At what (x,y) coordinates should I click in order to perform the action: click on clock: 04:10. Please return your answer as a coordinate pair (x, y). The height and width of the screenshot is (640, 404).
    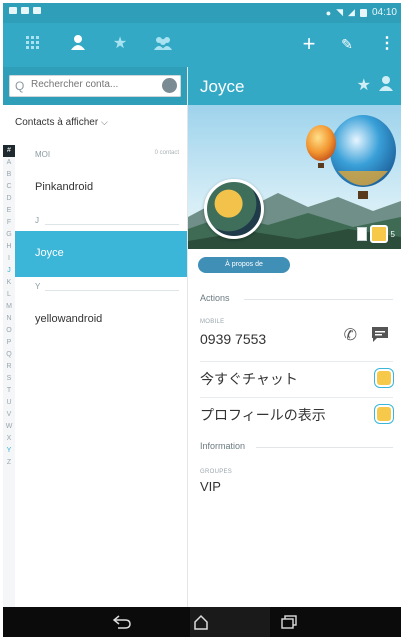
    Looking at the image, I should click on (384, 12).